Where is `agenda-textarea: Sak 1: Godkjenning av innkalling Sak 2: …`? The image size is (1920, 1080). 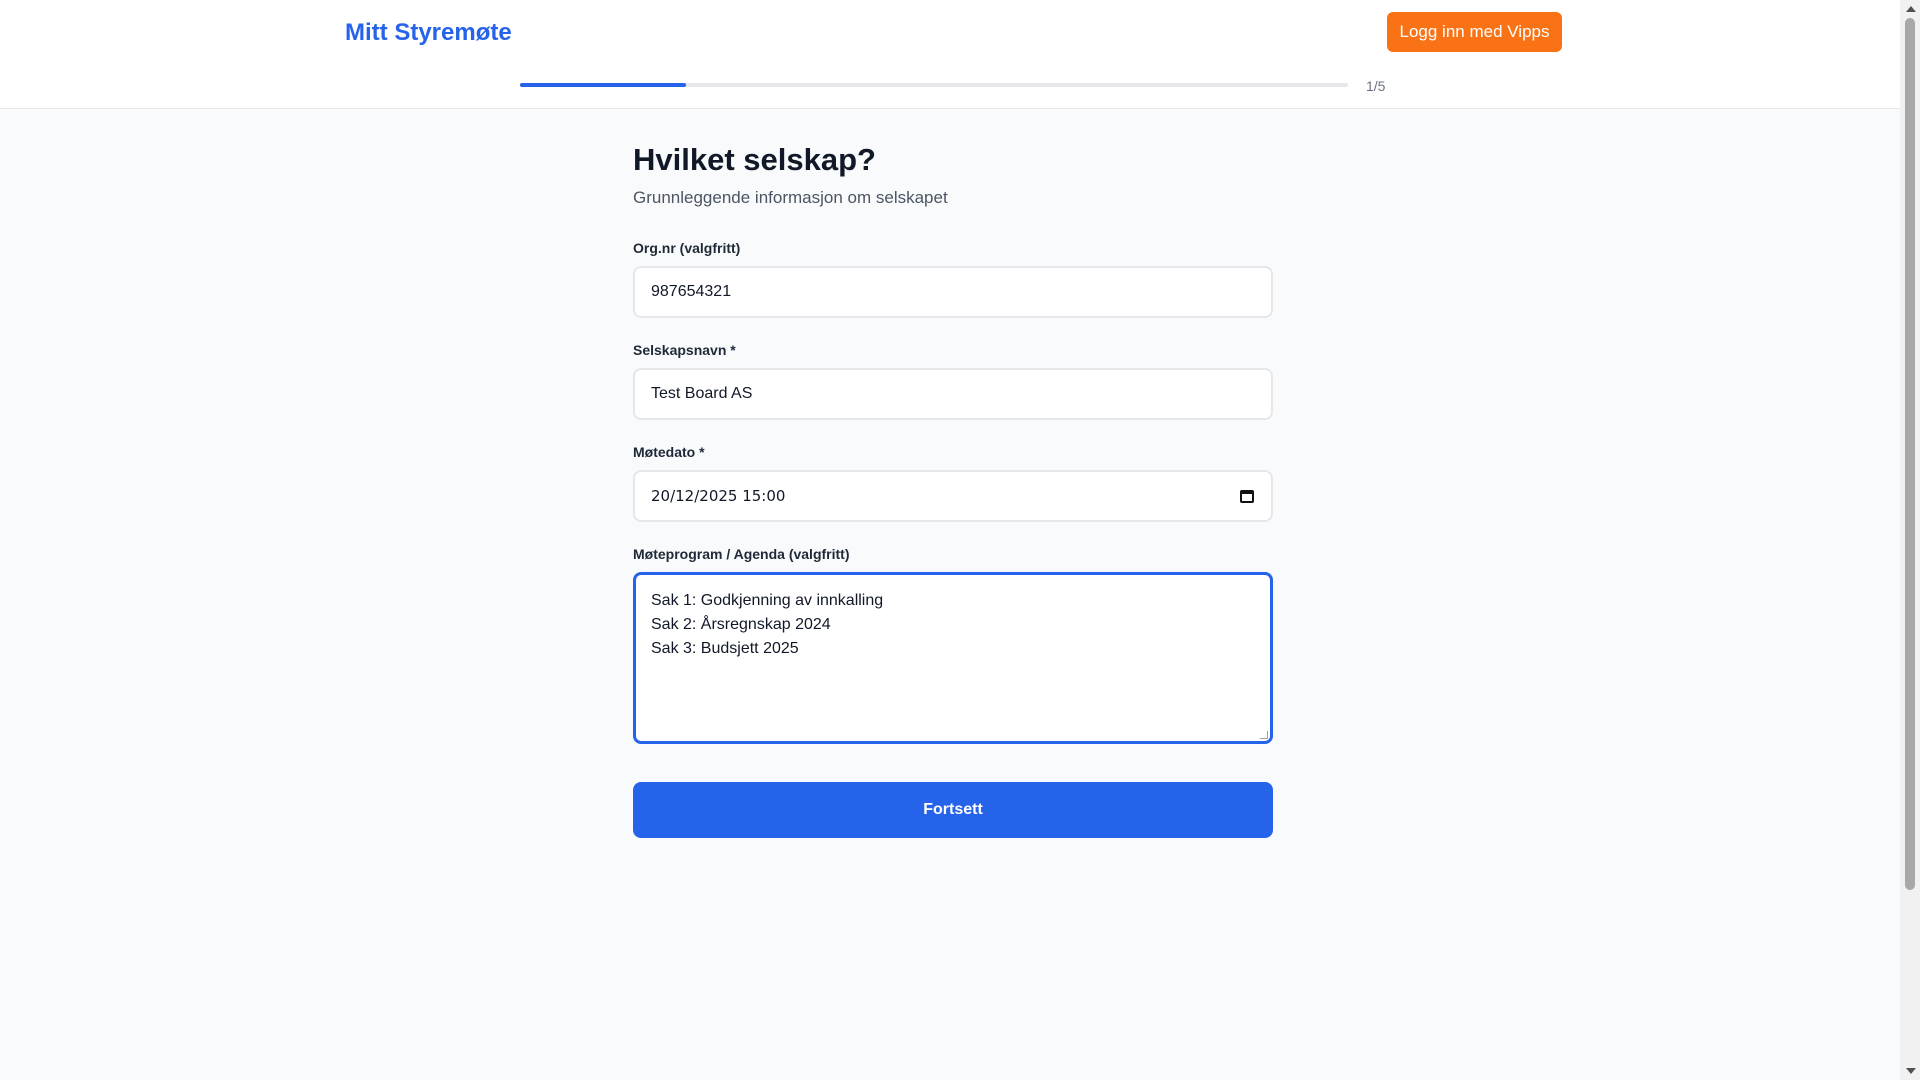 agenda-textarea: Sak 1: Godkjenning av innkalling Sak 2: … is located at coordinates (953, 658).